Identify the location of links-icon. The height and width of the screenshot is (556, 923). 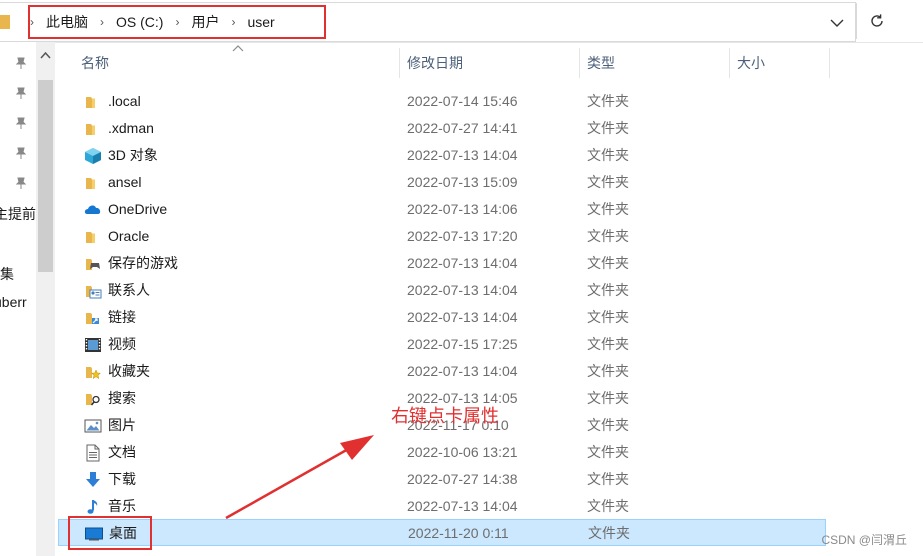
(92, 318).